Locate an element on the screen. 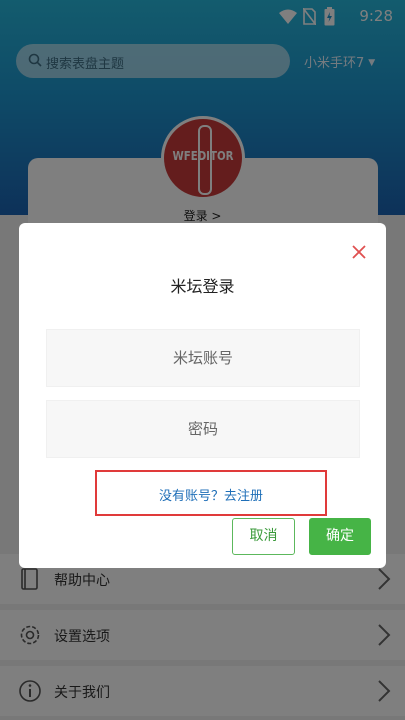  close-icon is located at coordinates (359, 252).